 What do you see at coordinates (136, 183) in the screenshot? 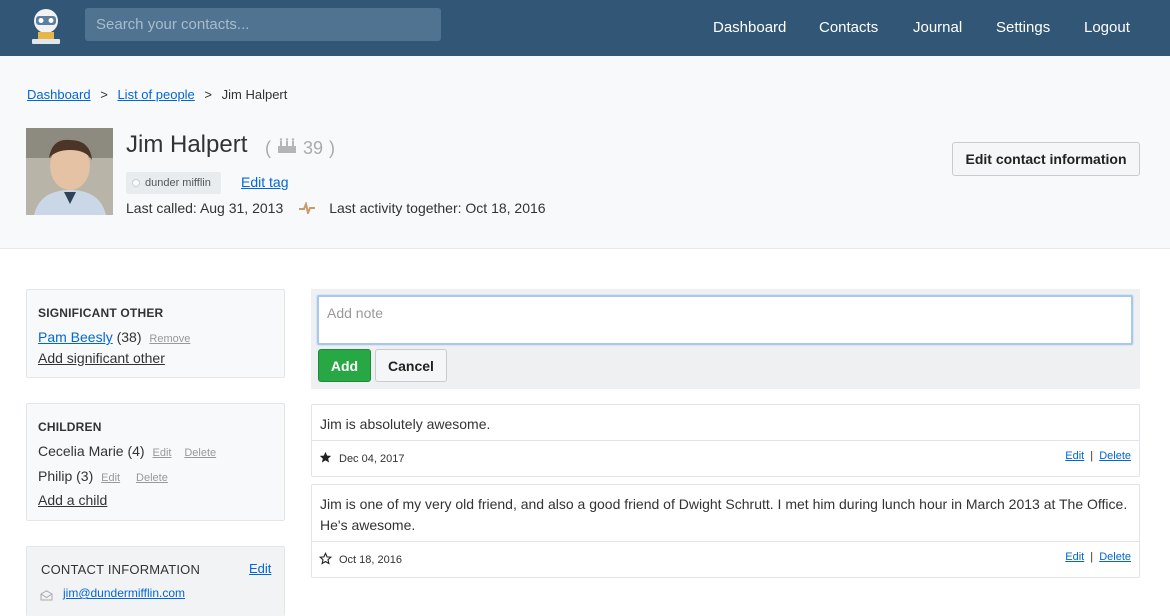
I see `tag-dot-icon` at bounding box center [136, 183].